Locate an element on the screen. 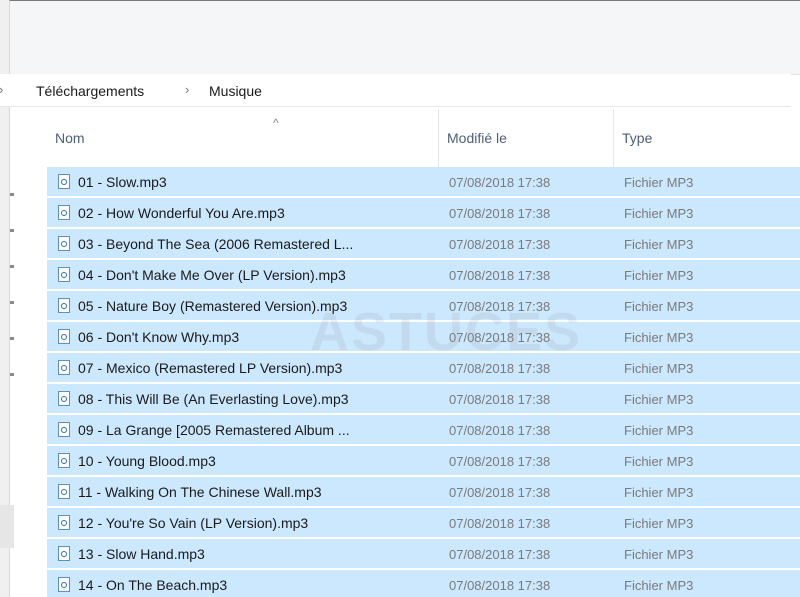 The height and width of the screenshot is (597, 800). file-name: 02 - How Wonderful You Are.mp3 is located at coordinates (181, 213).